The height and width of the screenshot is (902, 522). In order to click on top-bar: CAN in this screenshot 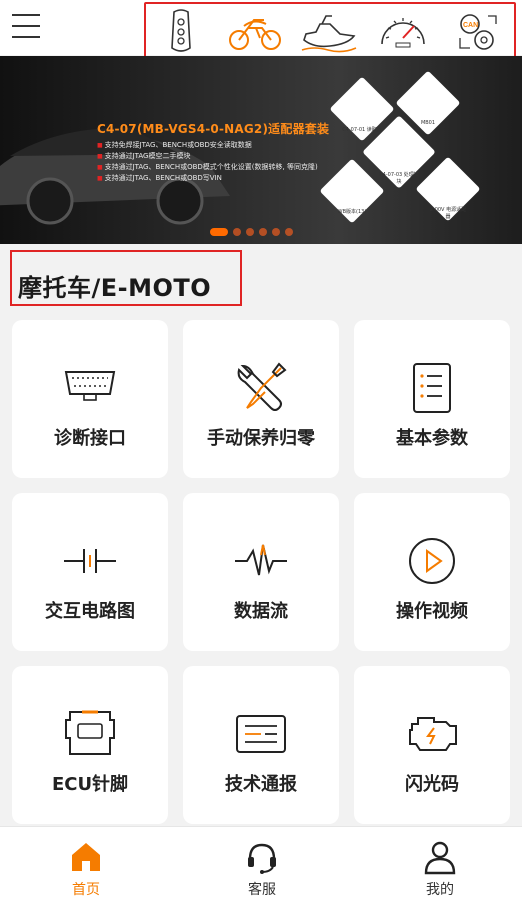, I will do `click(261, 32)`.